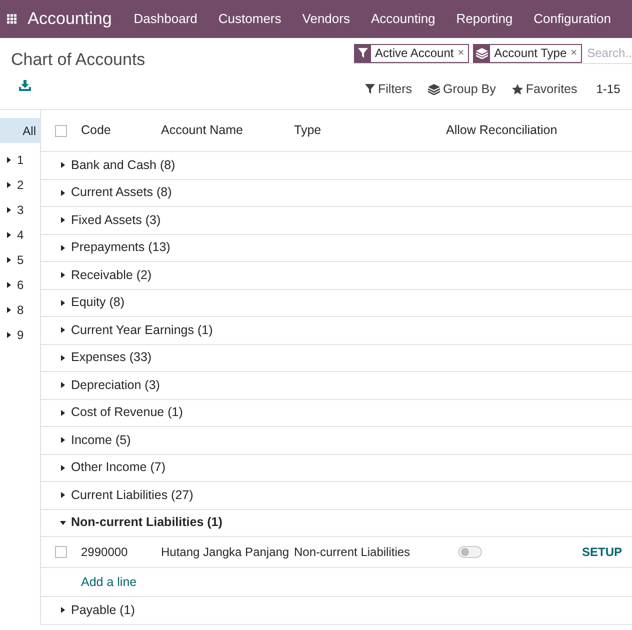  Describe the element at coordinates (462, 89) in the screenshot. I see `toolbar-button: Group By` at that location.